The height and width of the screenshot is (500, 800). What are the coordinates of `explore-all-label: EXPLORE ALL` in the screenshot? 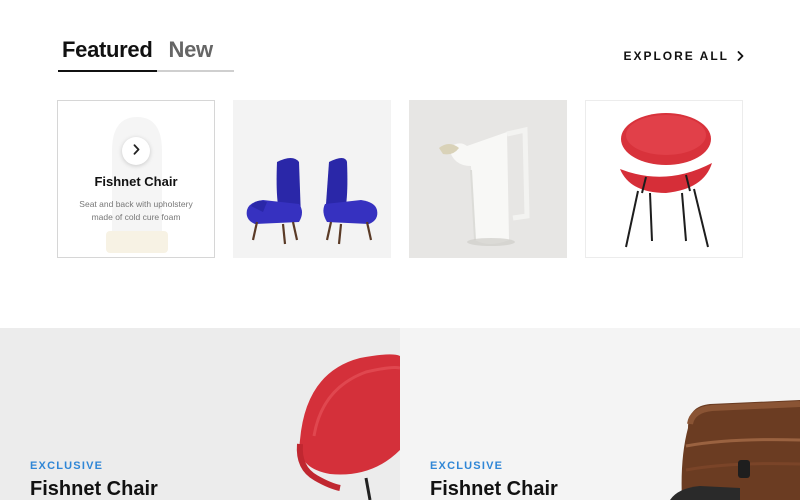 It's located at (676, 56).